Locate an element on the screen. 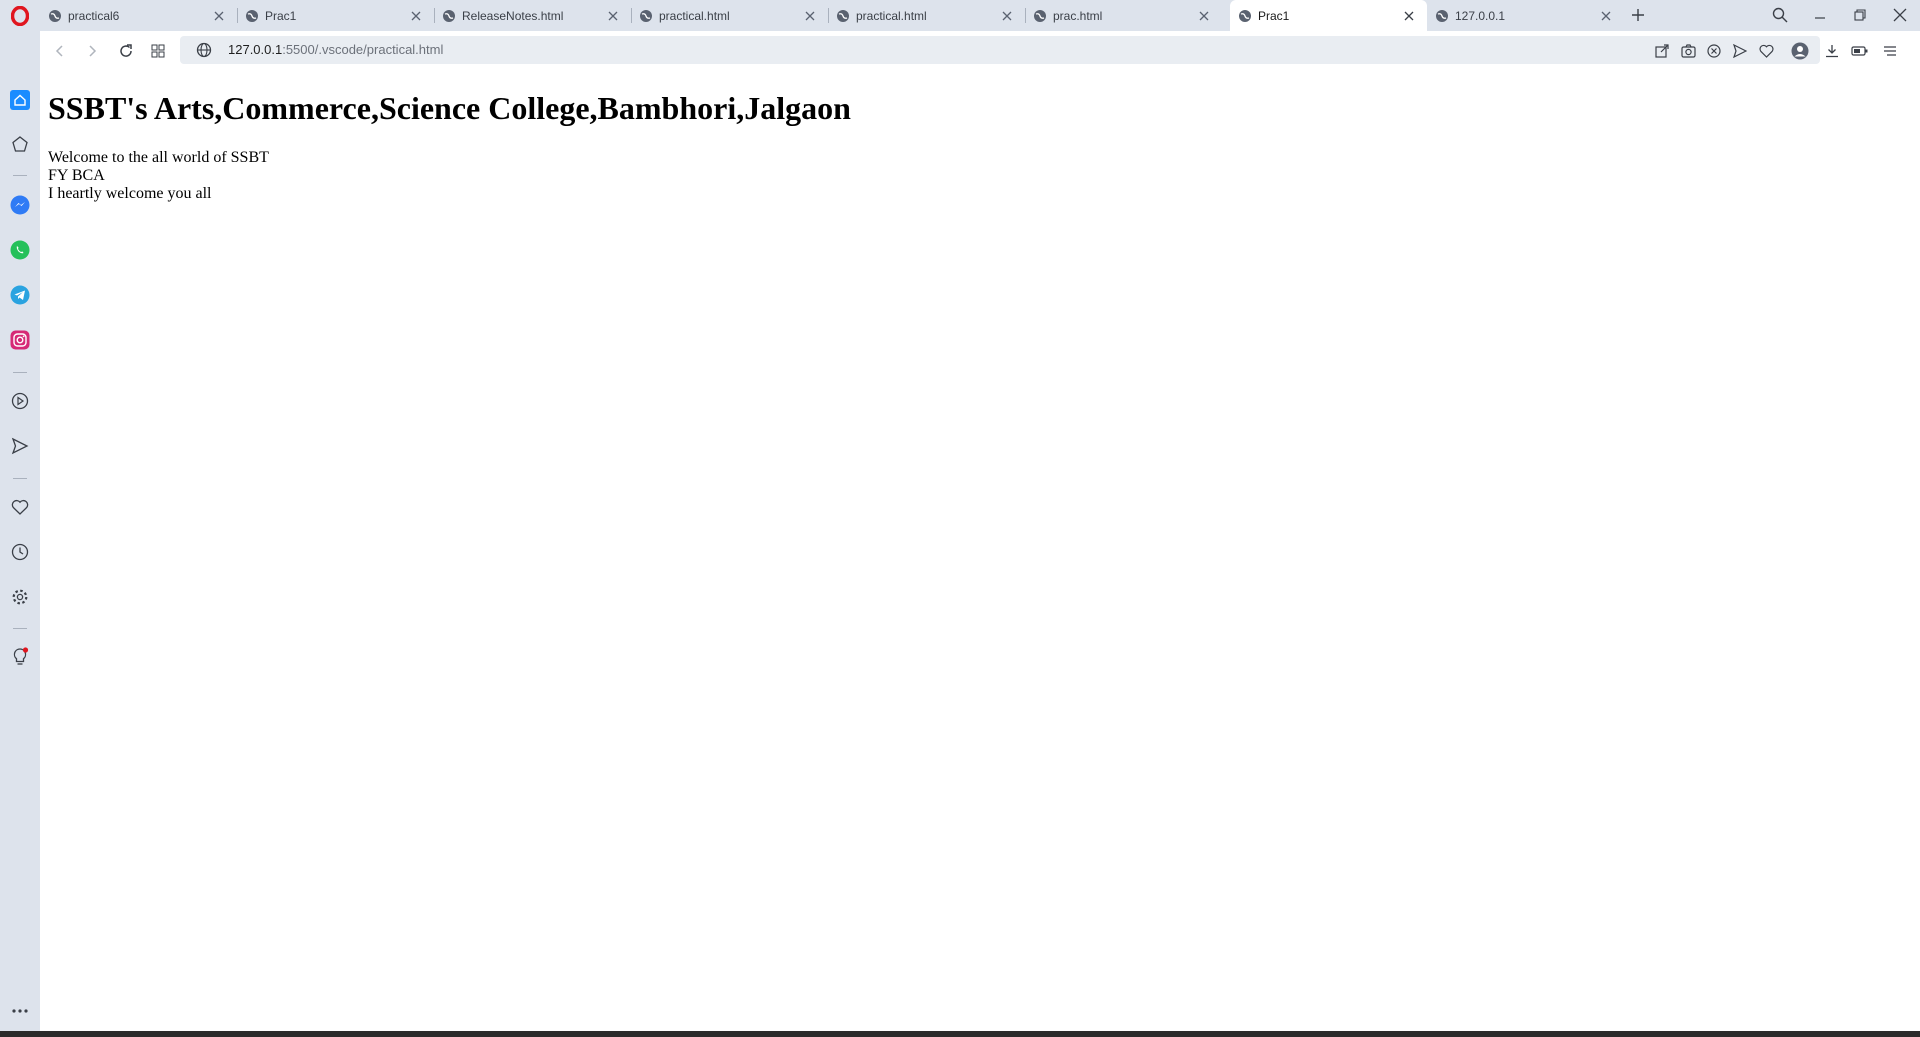  history-icon is located at coordinates (20, 552).